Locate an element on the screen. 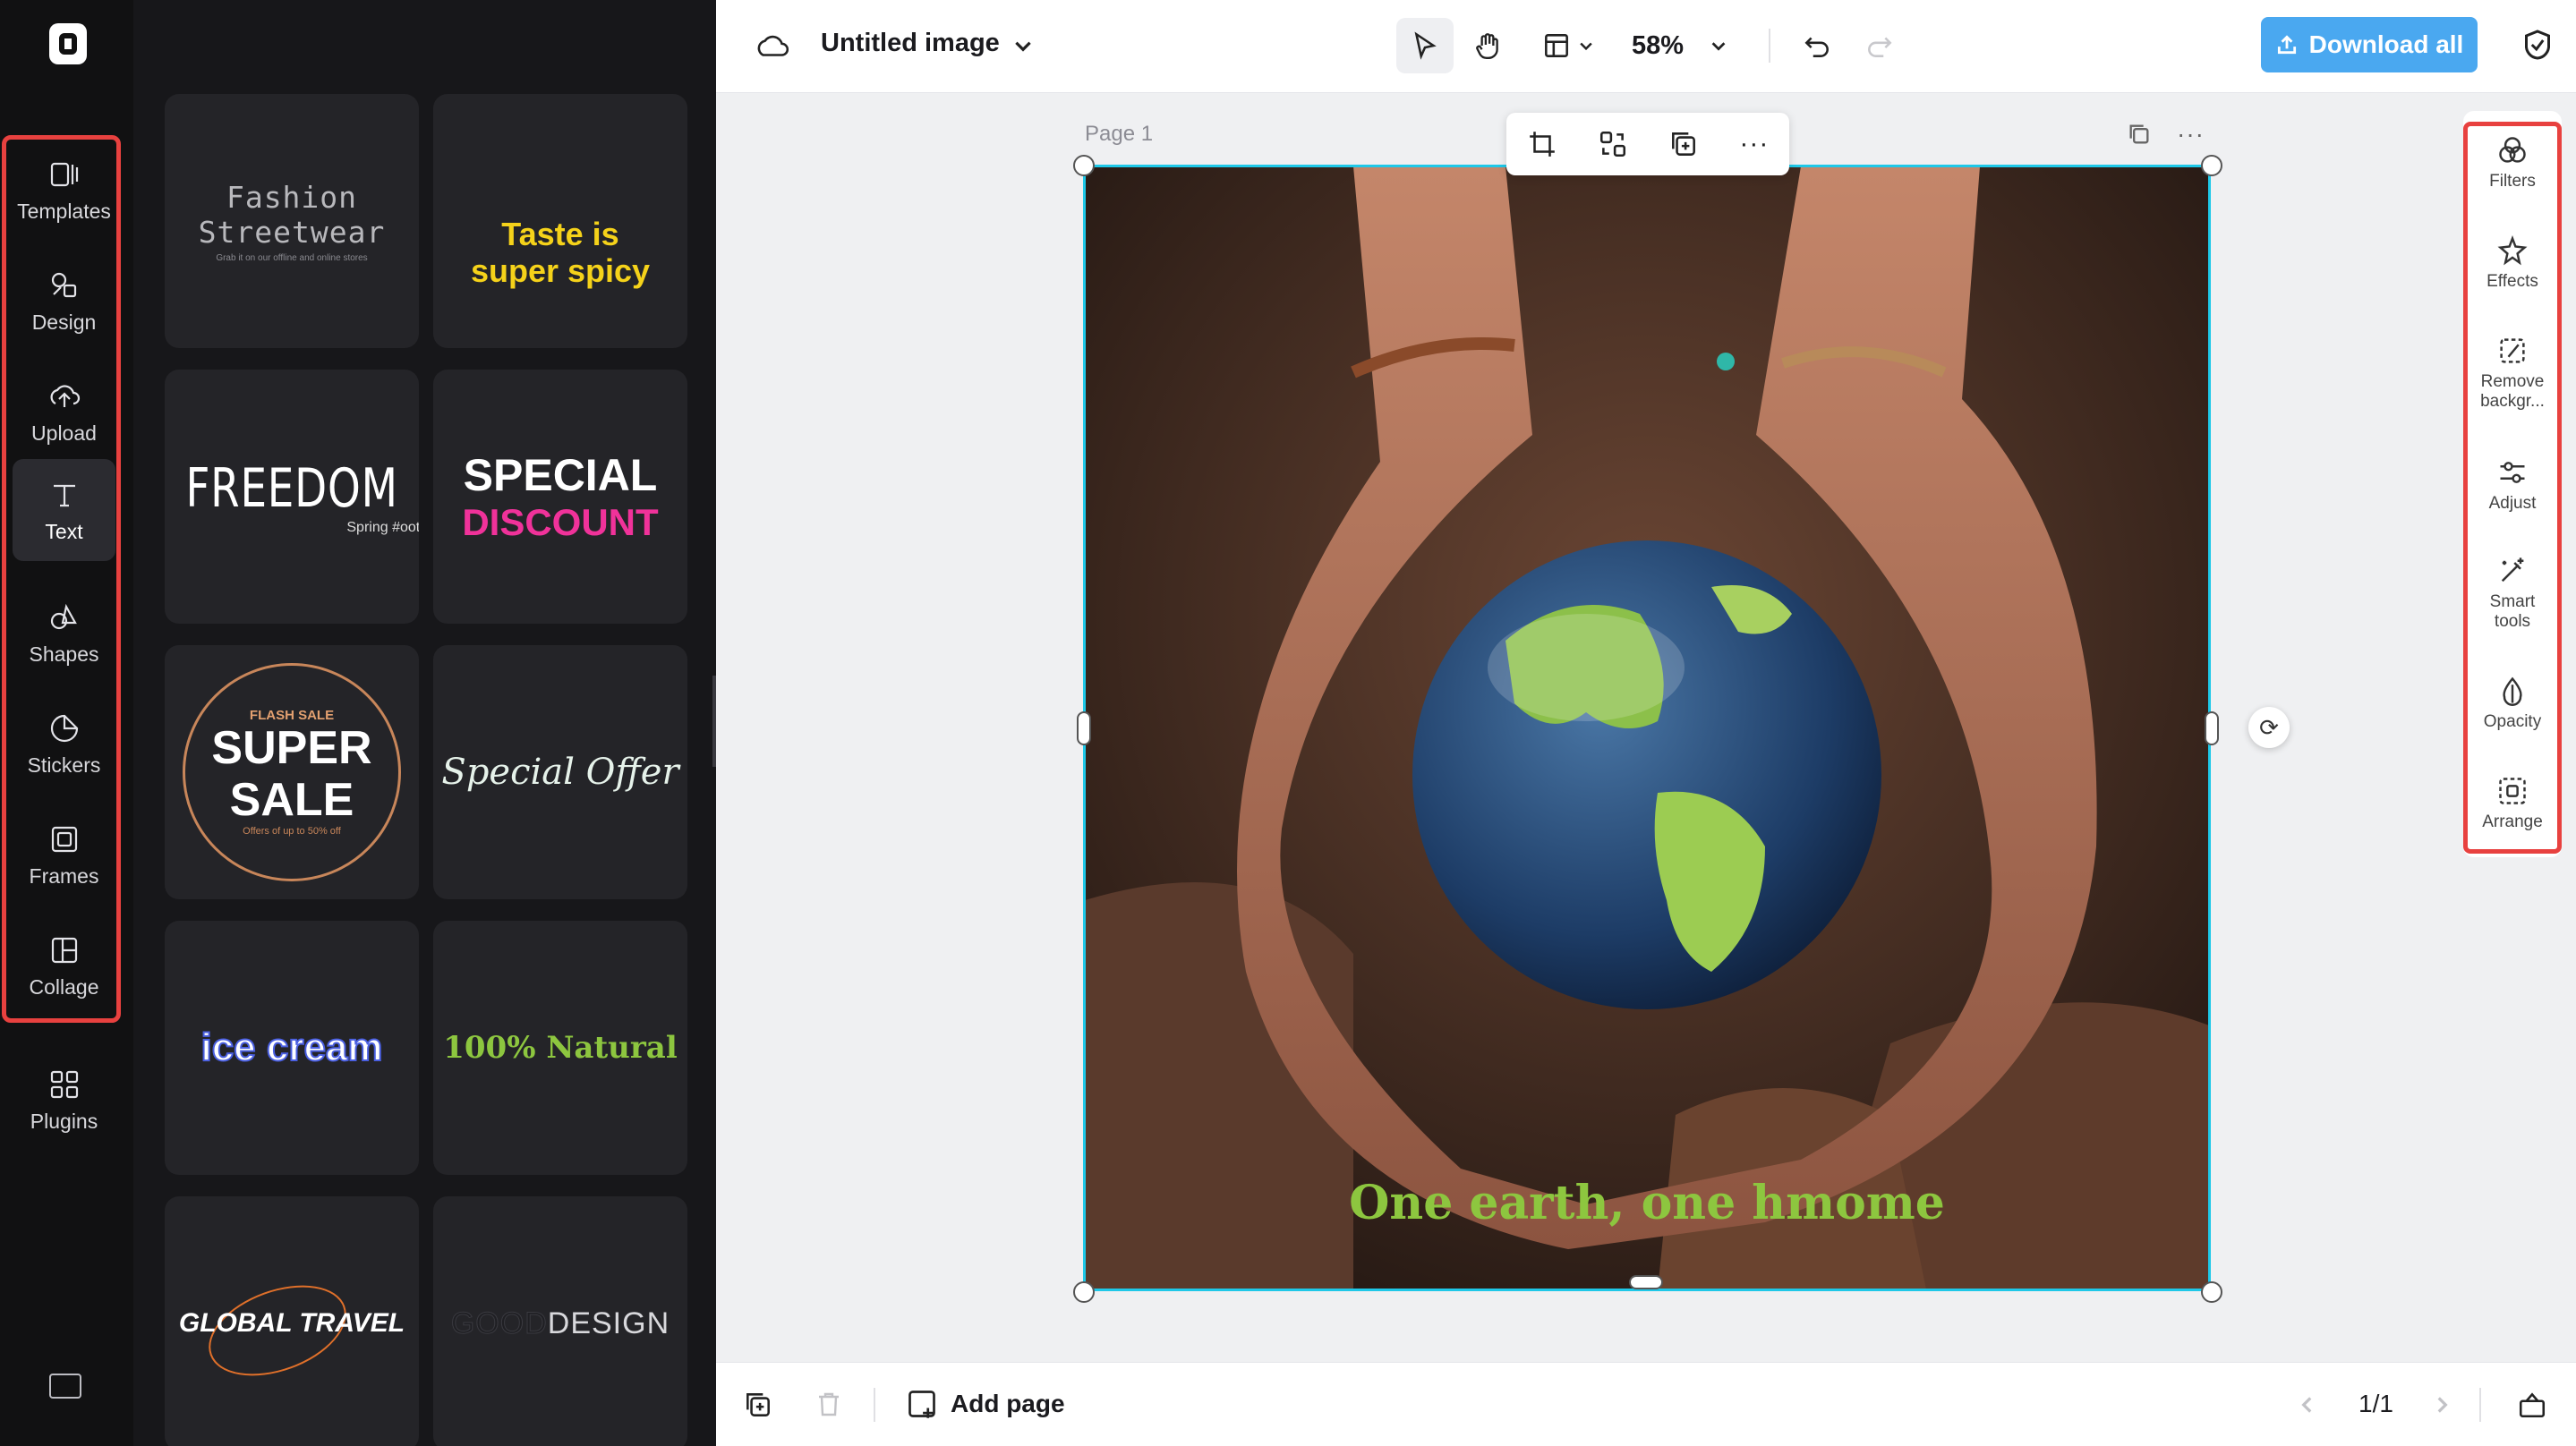 The width and height of the screenshot is (2576, 1446). rotate-icon: ⟳ is located at coordinates (2269, 727).